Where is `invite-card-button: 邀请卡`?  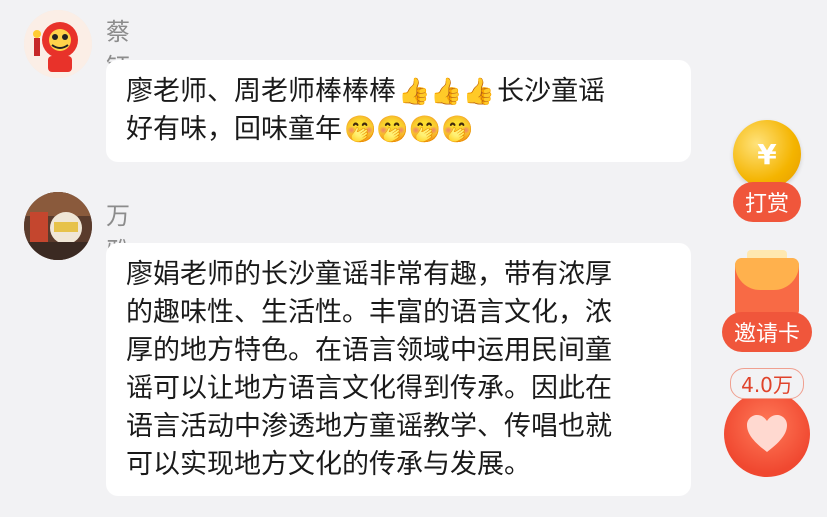 invite-card-button: 邀请卡 is located at coordinates (767, 301).